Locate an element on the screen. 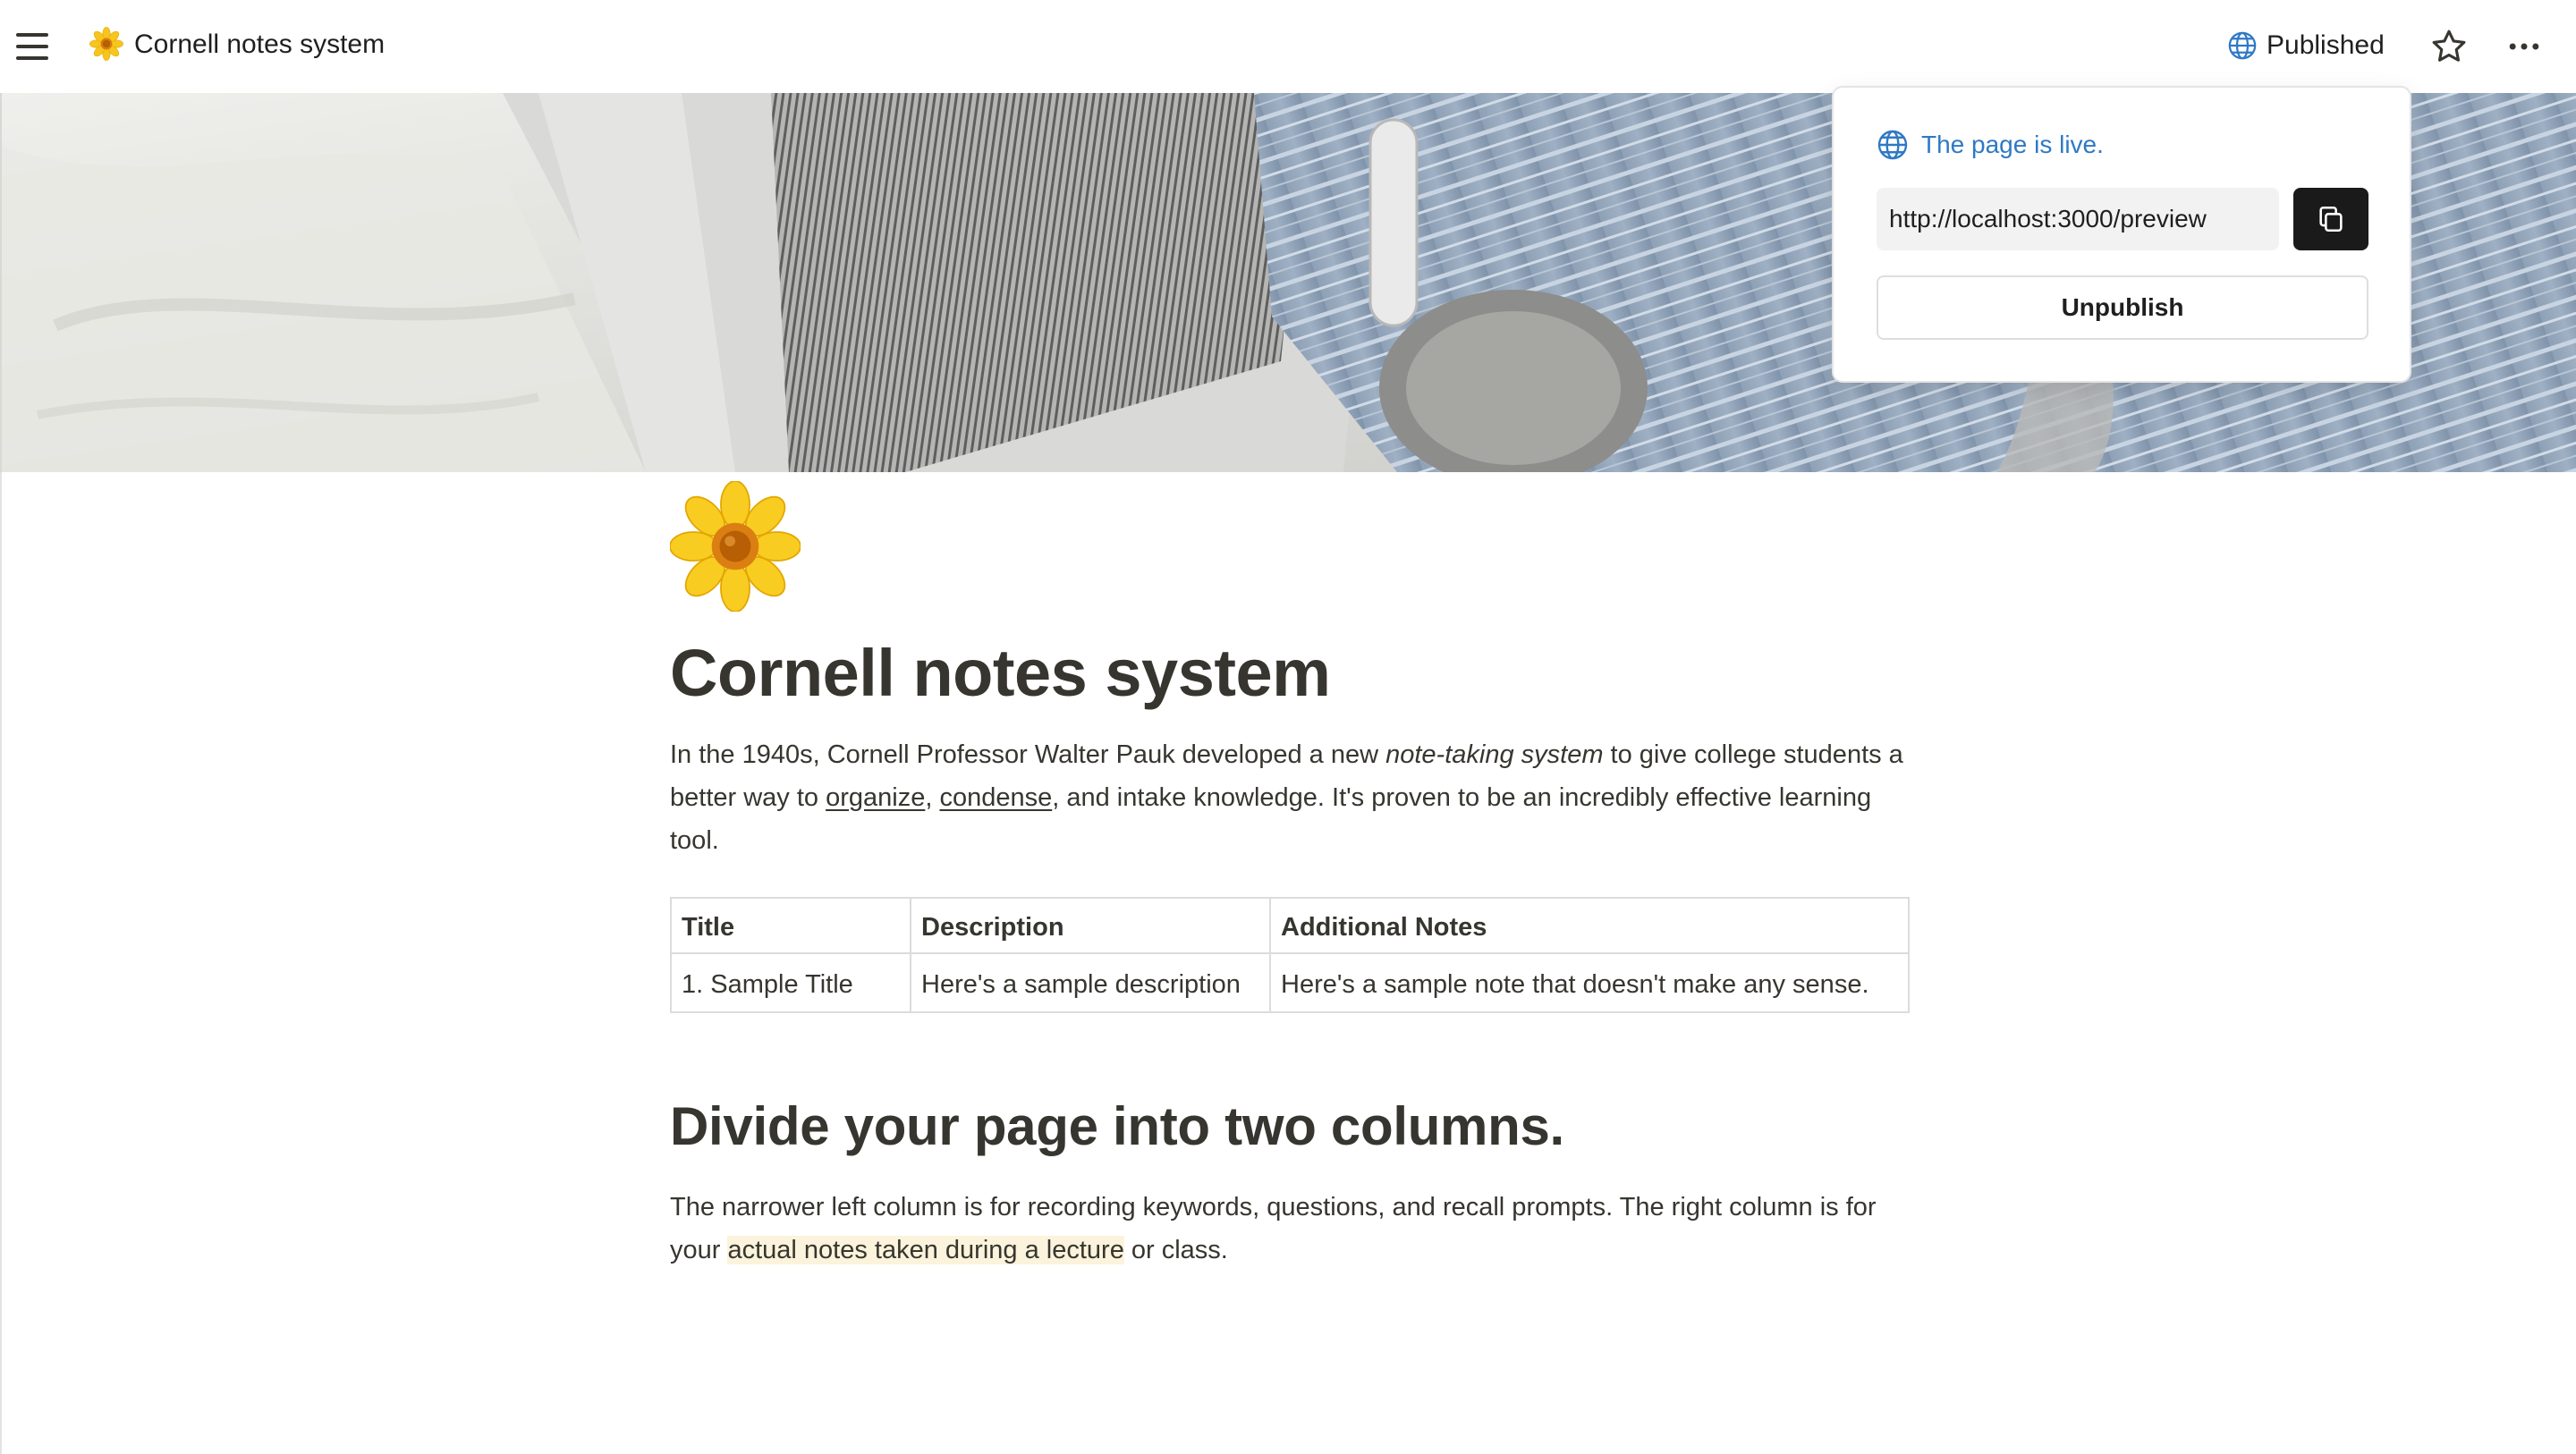 This screenshot has width=2576, height=1454. table-cell: 1. Sample Title is located at coordinates (790, 983).